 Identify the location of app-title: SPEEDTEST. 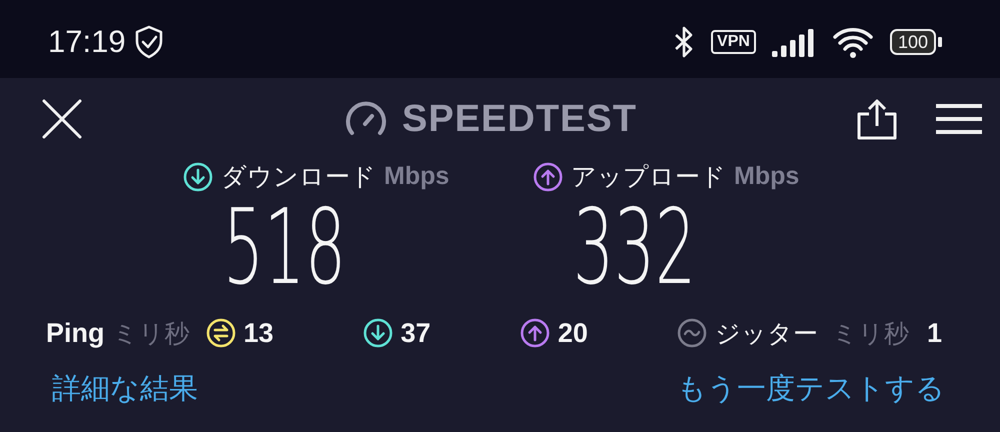
(519, 119).